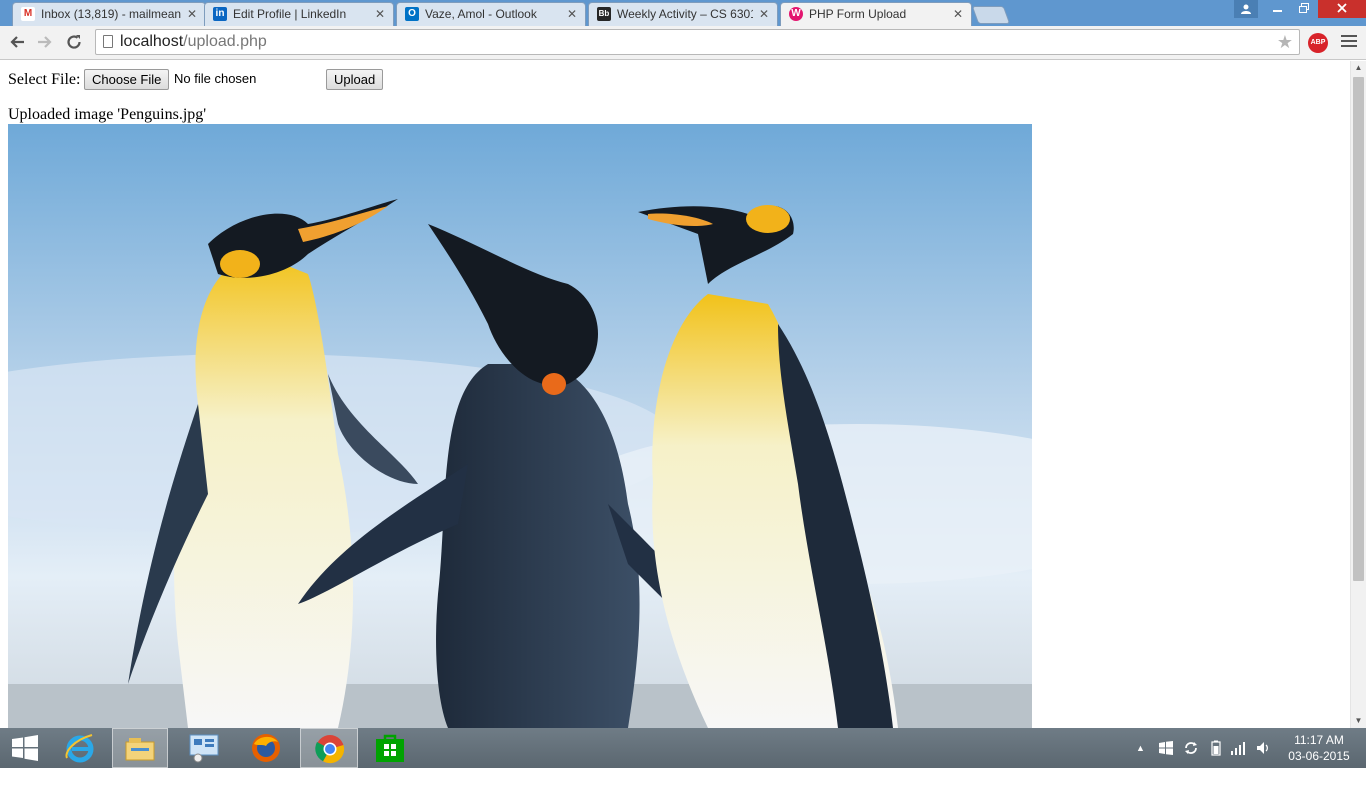  Describe the element at coordinates (204, 748) in the screenshot. I see `control-panel-icon` at that location.